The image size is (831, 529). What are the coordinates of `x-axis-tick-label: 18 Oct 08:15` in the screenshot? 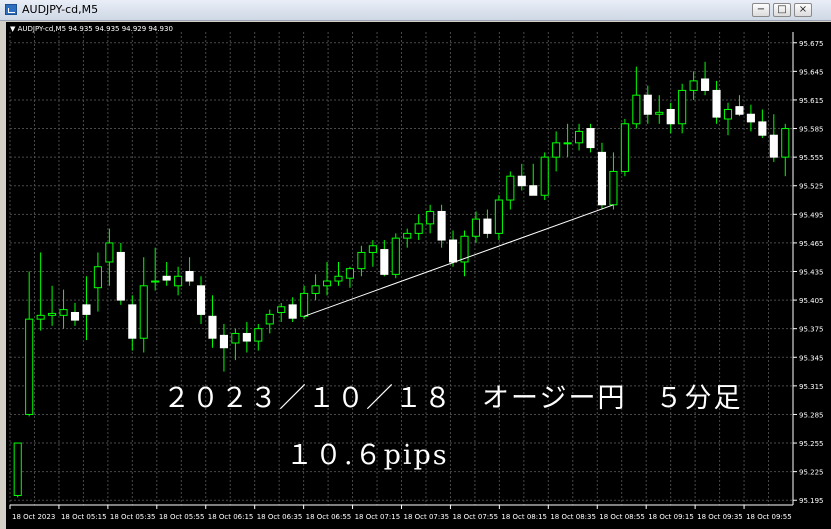 It's located at (524, 517).